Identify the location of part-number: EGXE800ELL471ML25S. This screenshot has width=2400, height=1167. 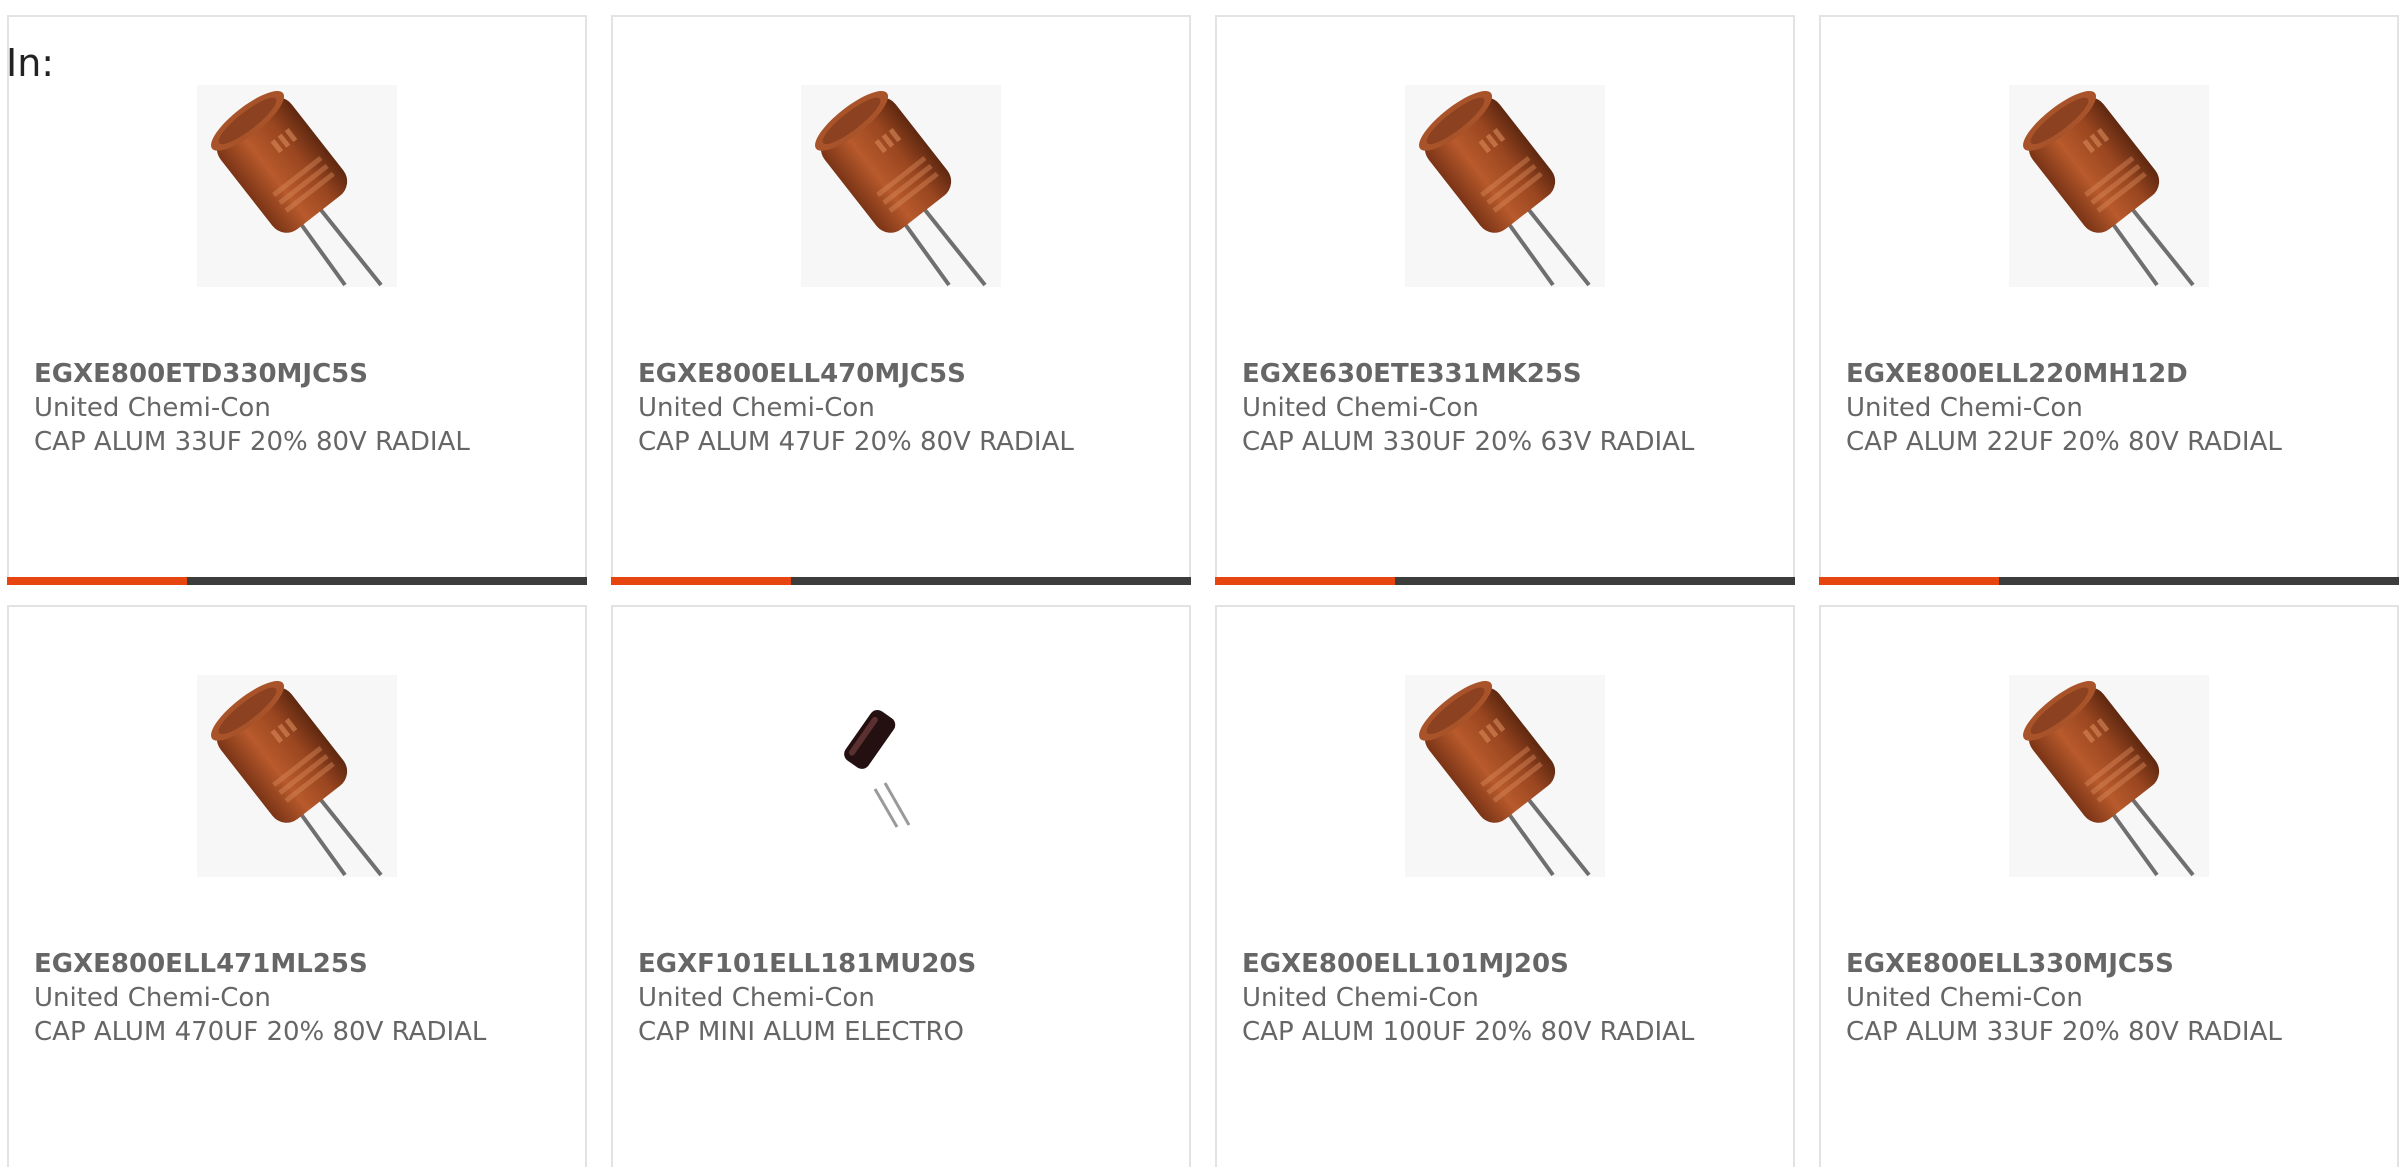
(299, 964).